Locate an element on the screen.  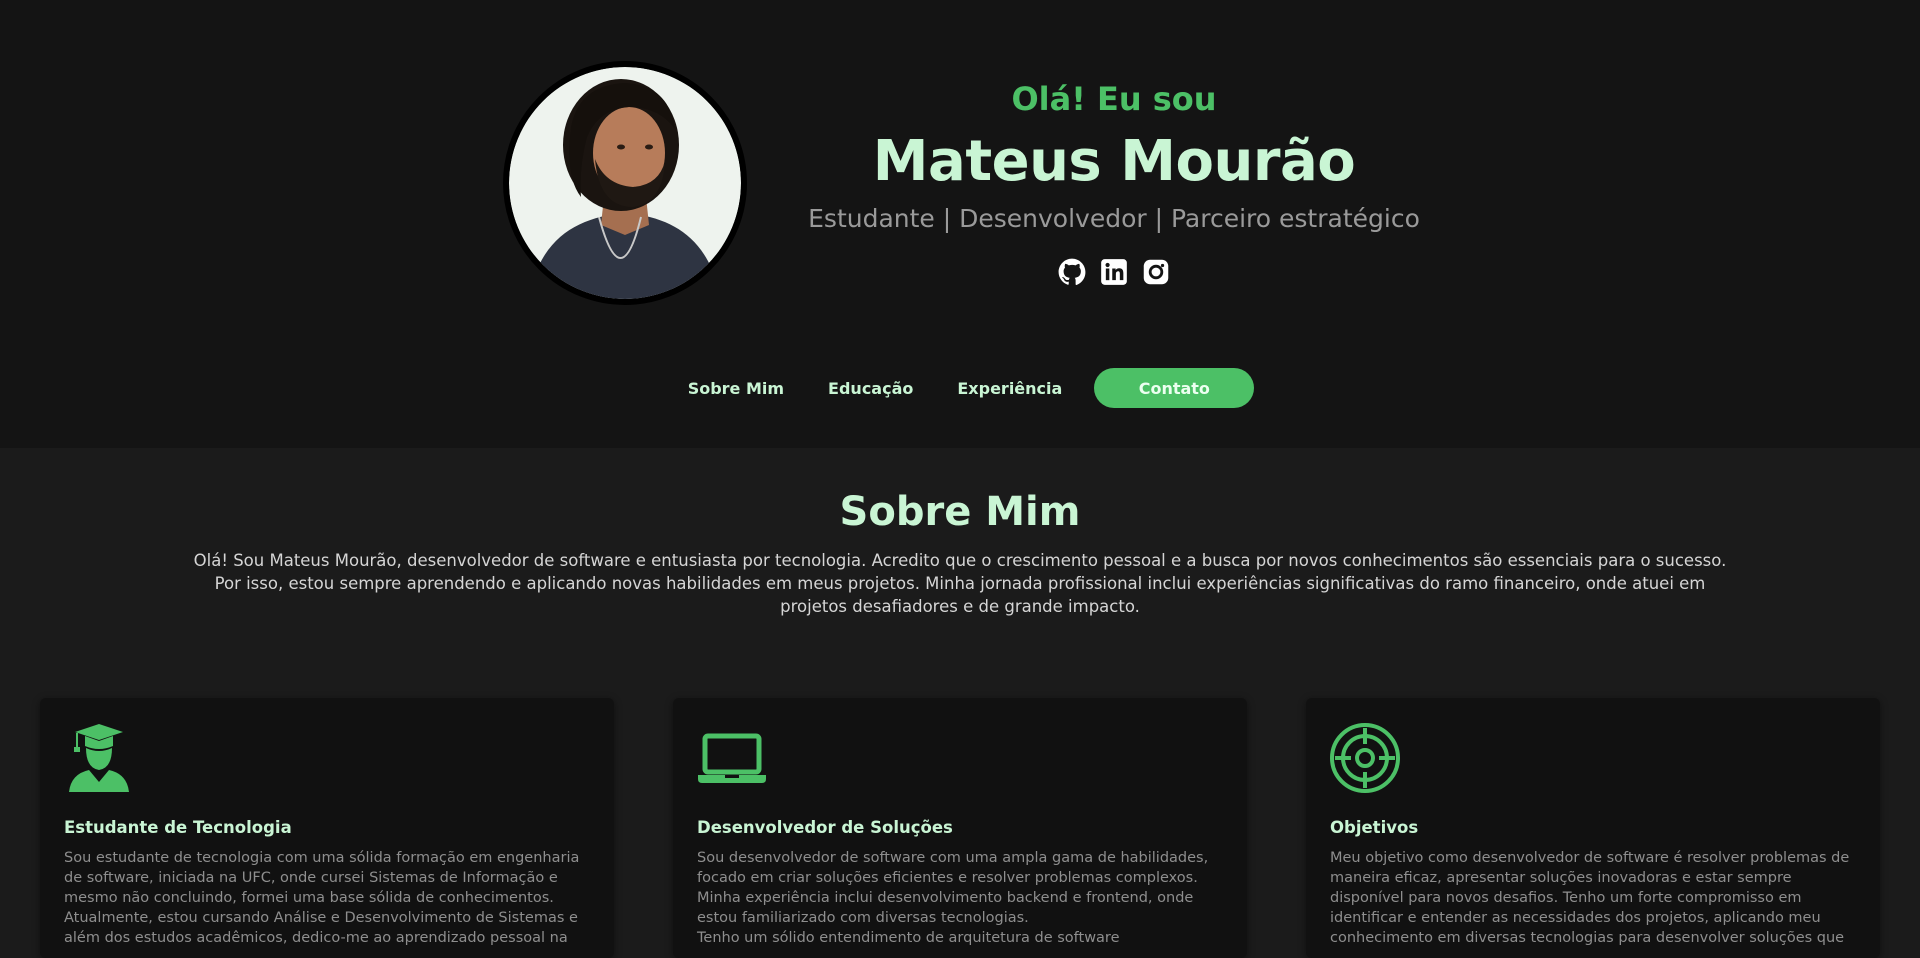
instagram-link is located at coordinates (1156, 272).